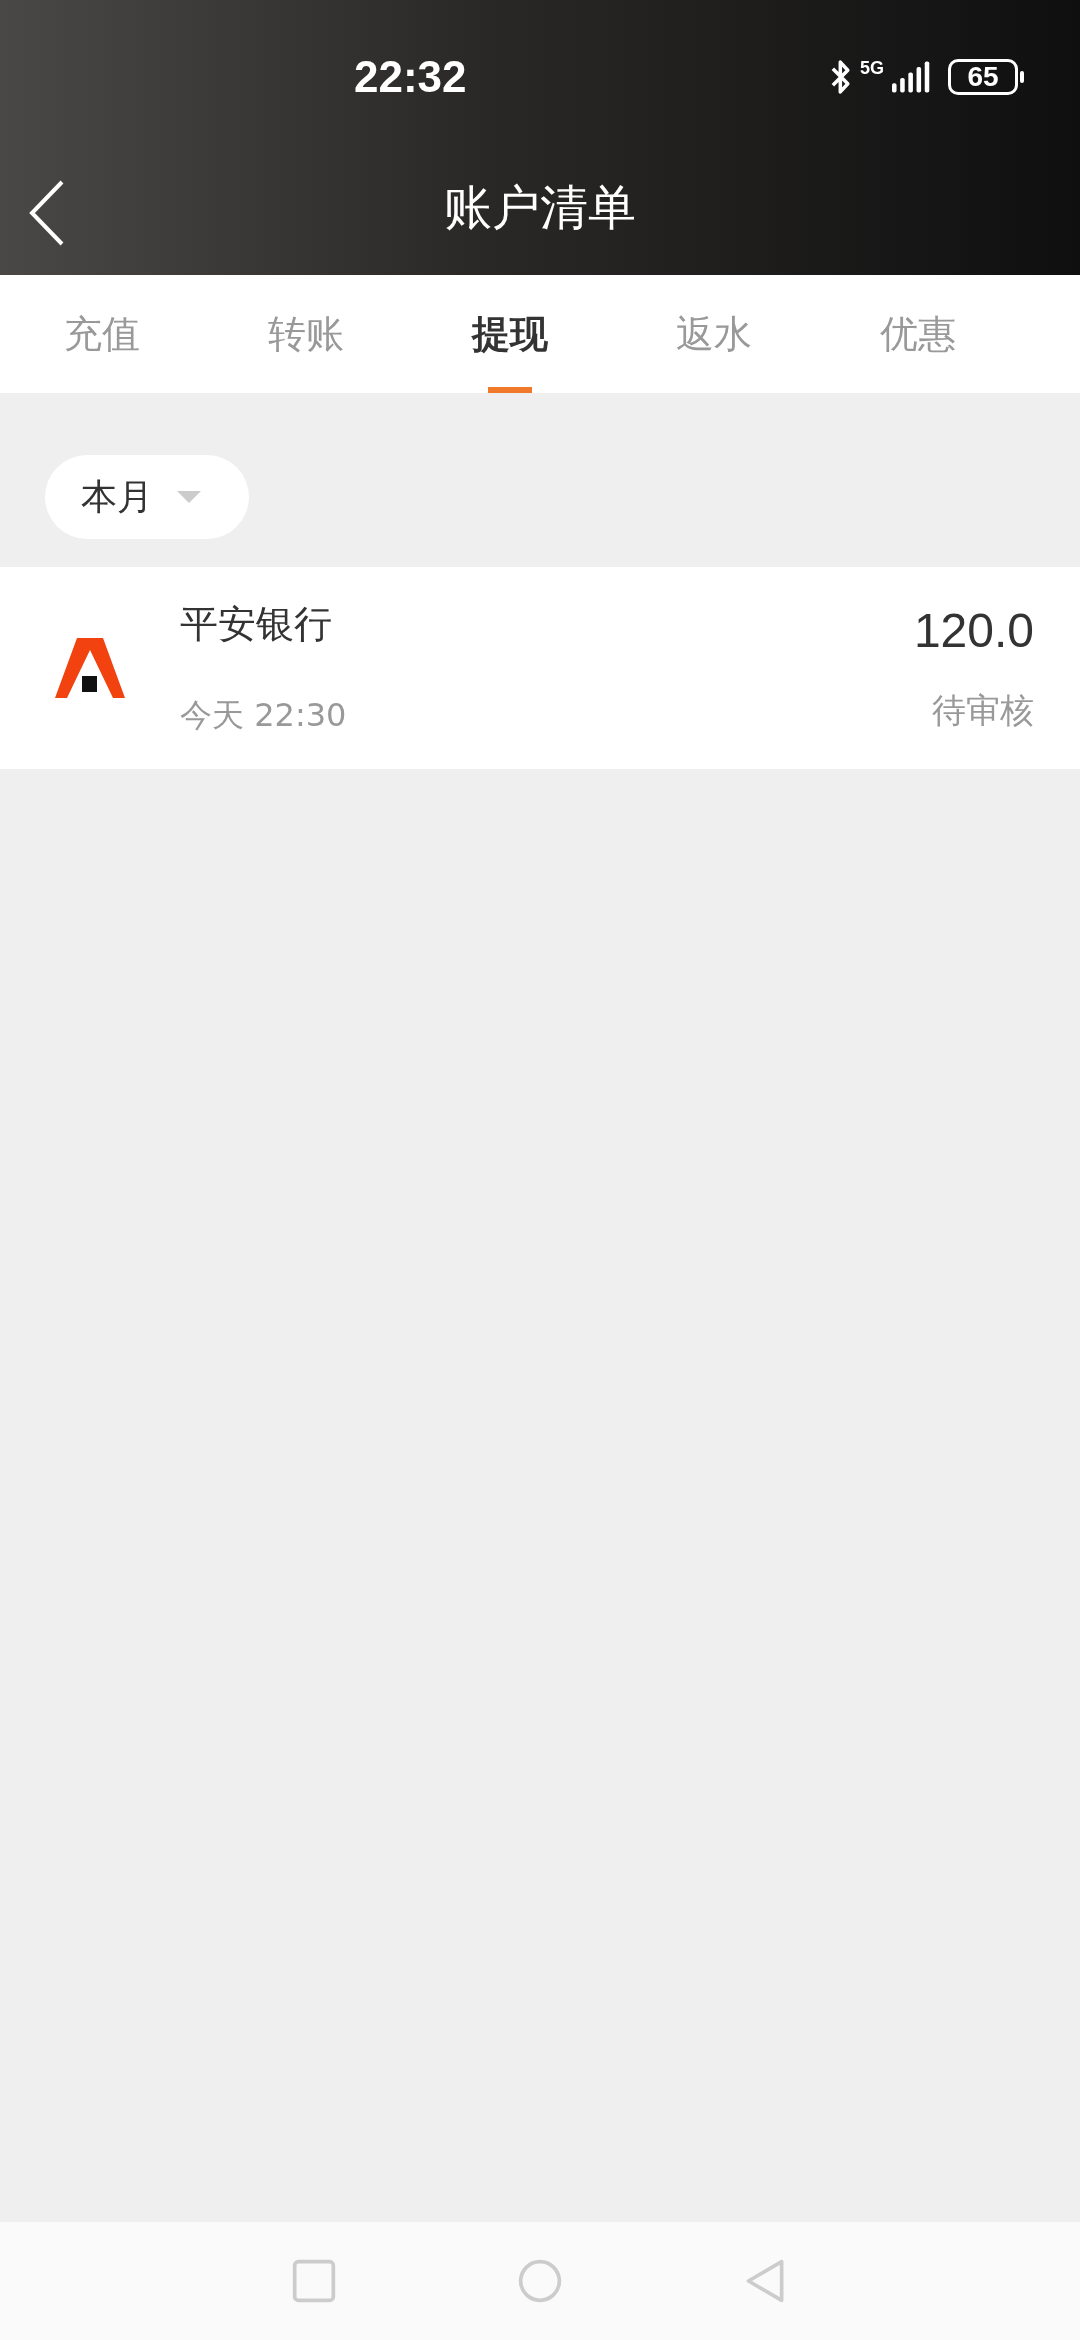  I want to click on bank-logo-icon, so click(90, 668).